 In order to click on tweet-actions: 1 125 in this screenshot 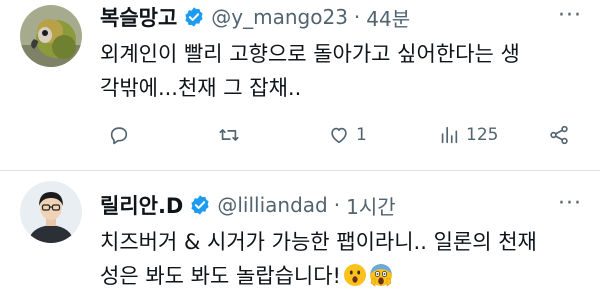, I will do `click(340, 135)`.